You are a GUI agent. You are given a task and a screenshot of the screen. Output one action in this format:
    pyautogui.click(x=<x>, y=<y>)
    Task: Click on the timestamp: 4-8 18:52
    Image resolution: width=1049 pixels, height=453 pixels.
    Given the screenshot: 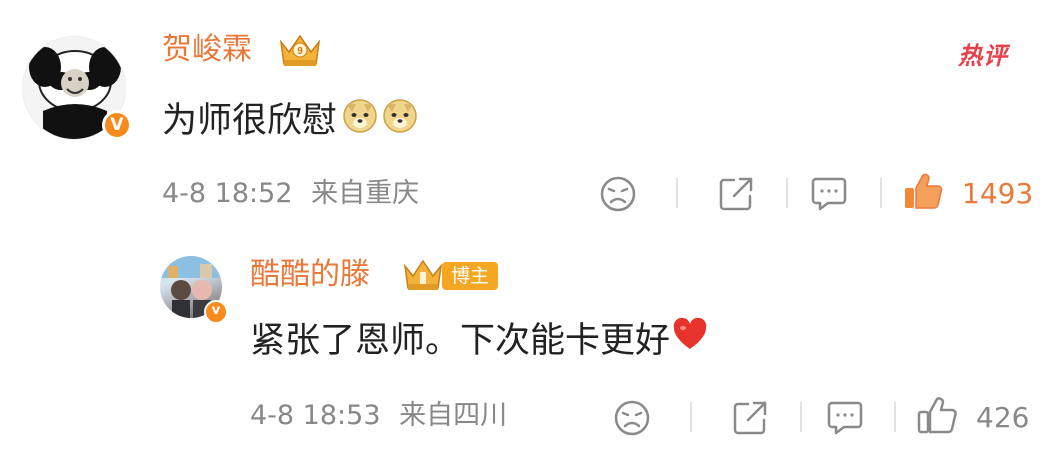 What is the action you would take?
    pyautogui.click(x=227, y=193)
    